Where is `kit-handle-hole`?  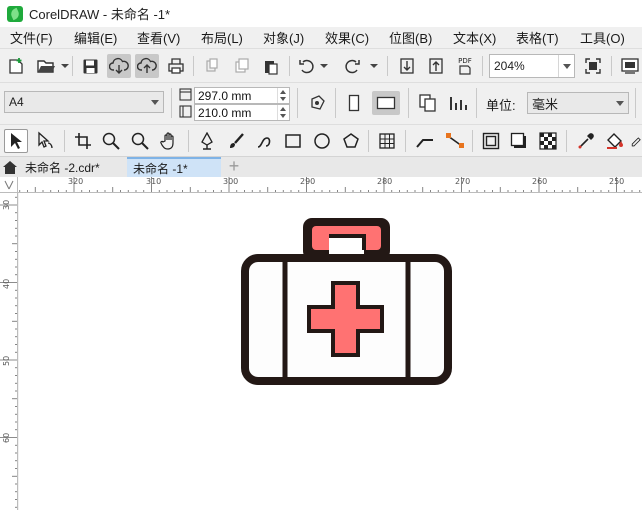 kit-handle-hole is located at coordinates (346, 246).